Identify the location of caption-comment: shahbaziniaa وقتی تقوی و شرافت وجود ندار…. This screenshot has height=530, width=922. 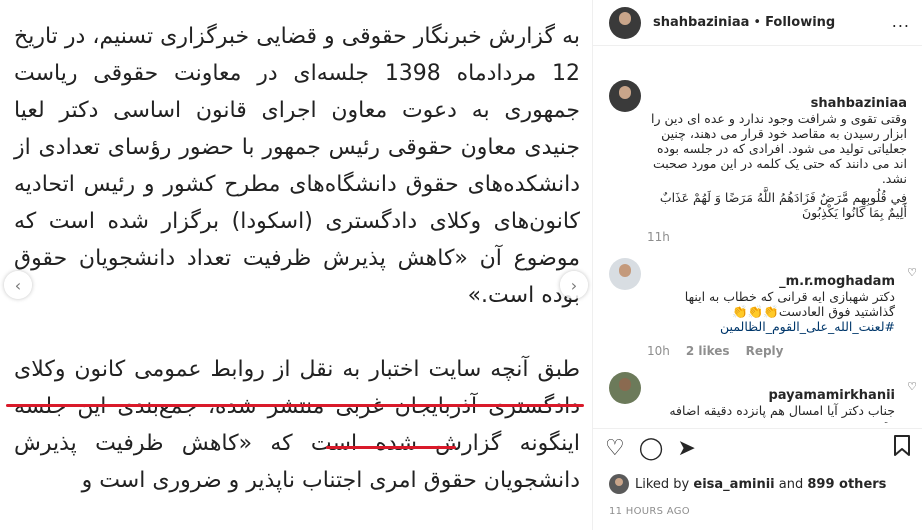
(757, 162).